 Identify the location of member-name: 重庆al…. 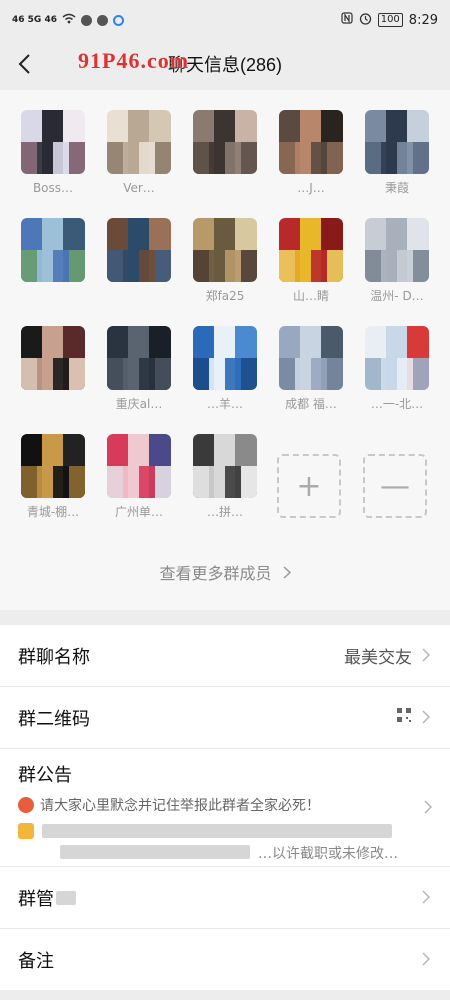
(139, 404).